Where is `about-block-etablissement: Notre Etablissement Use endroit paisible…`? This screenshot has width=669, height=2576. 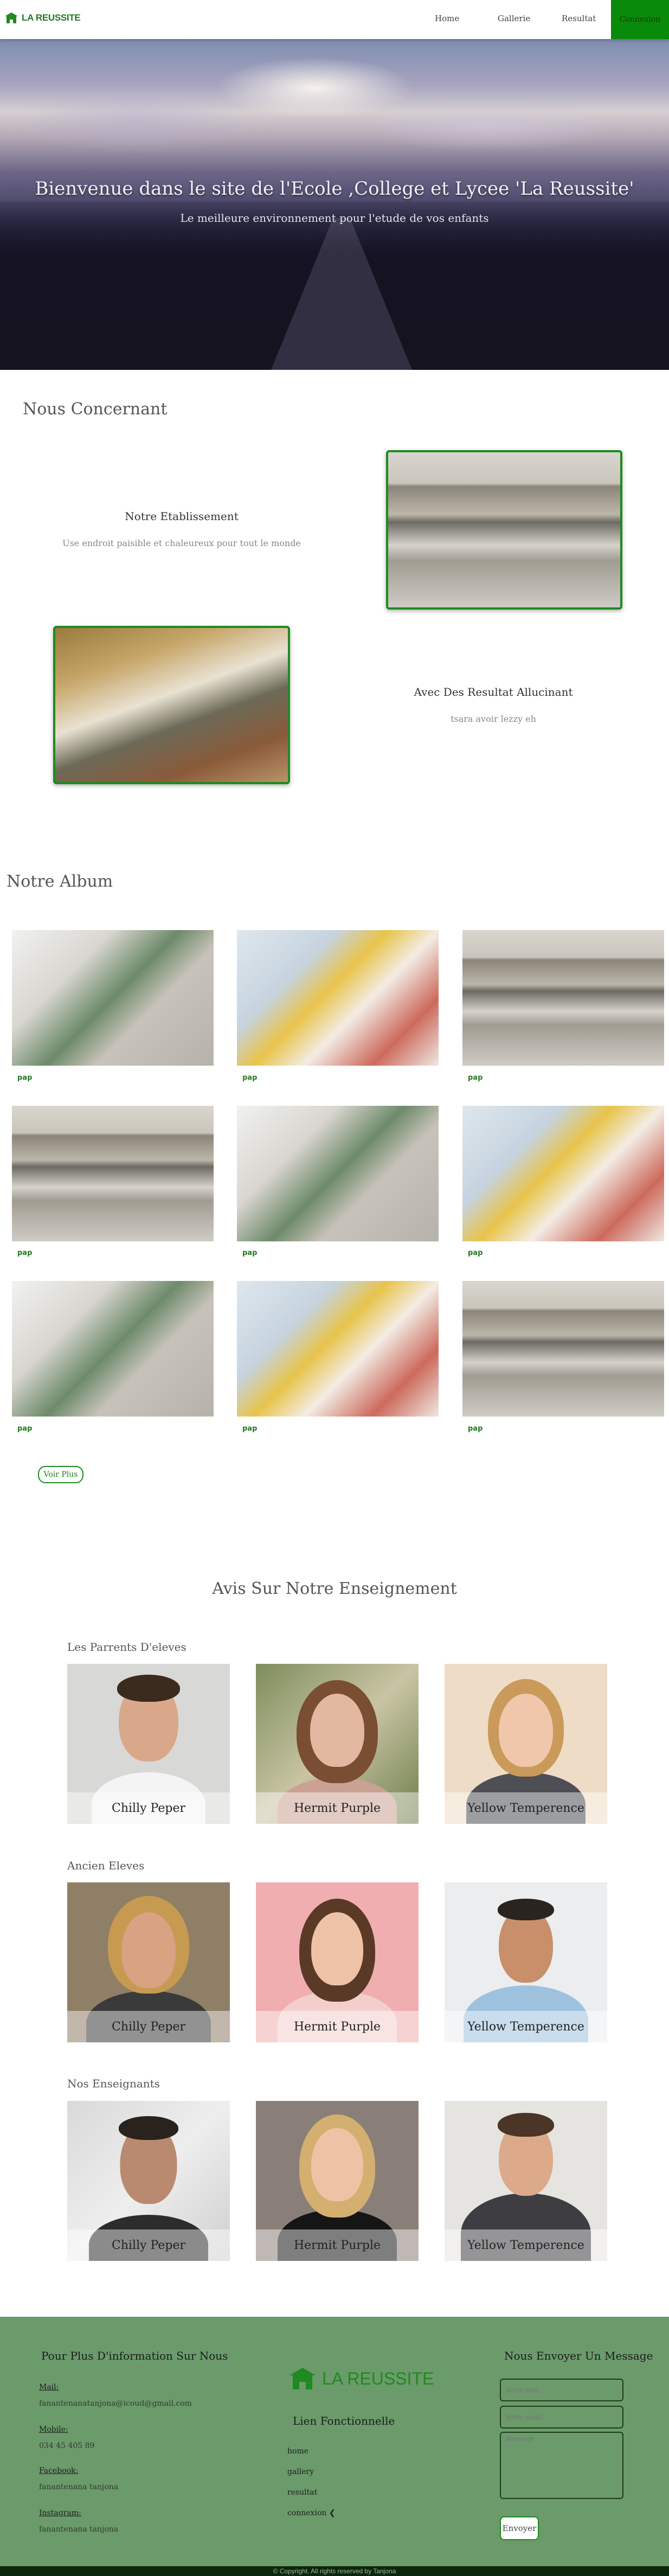
about-block-etablissement: Notre Etablissement Use endroit paisible… is located at coordinates (182, 529).